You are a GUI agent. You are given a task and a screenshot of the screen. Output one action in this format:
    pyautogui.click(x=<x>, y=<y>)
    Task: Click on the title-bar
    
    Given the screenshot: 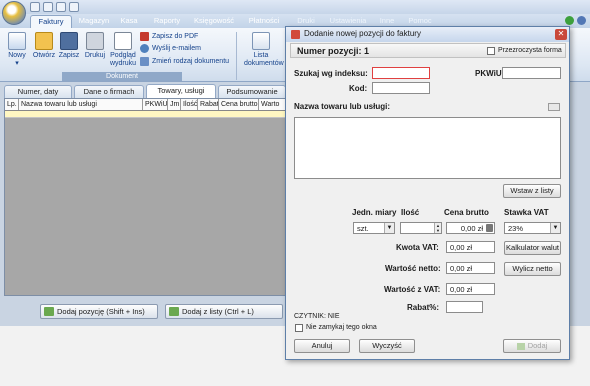 What is the action you would take?
    pyautogui.click(x=295, y=7)
    